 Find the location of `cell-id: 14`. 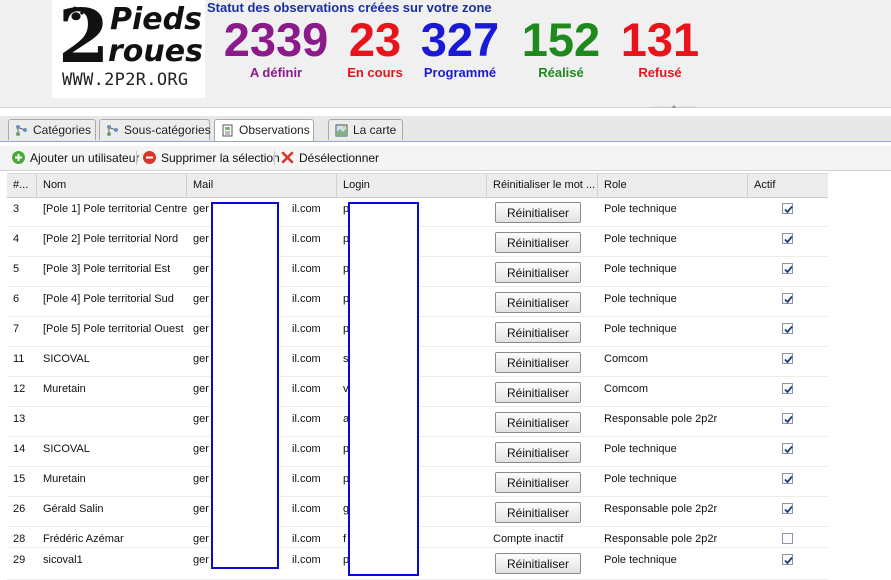

cell-id: 14 is located at coordinates (19, 449).